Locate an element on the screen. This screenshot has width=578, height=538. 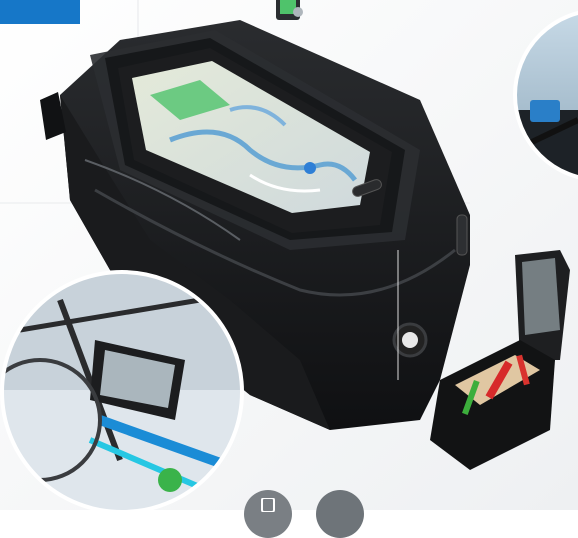
corner-badge is located at coordinates (40, 12).